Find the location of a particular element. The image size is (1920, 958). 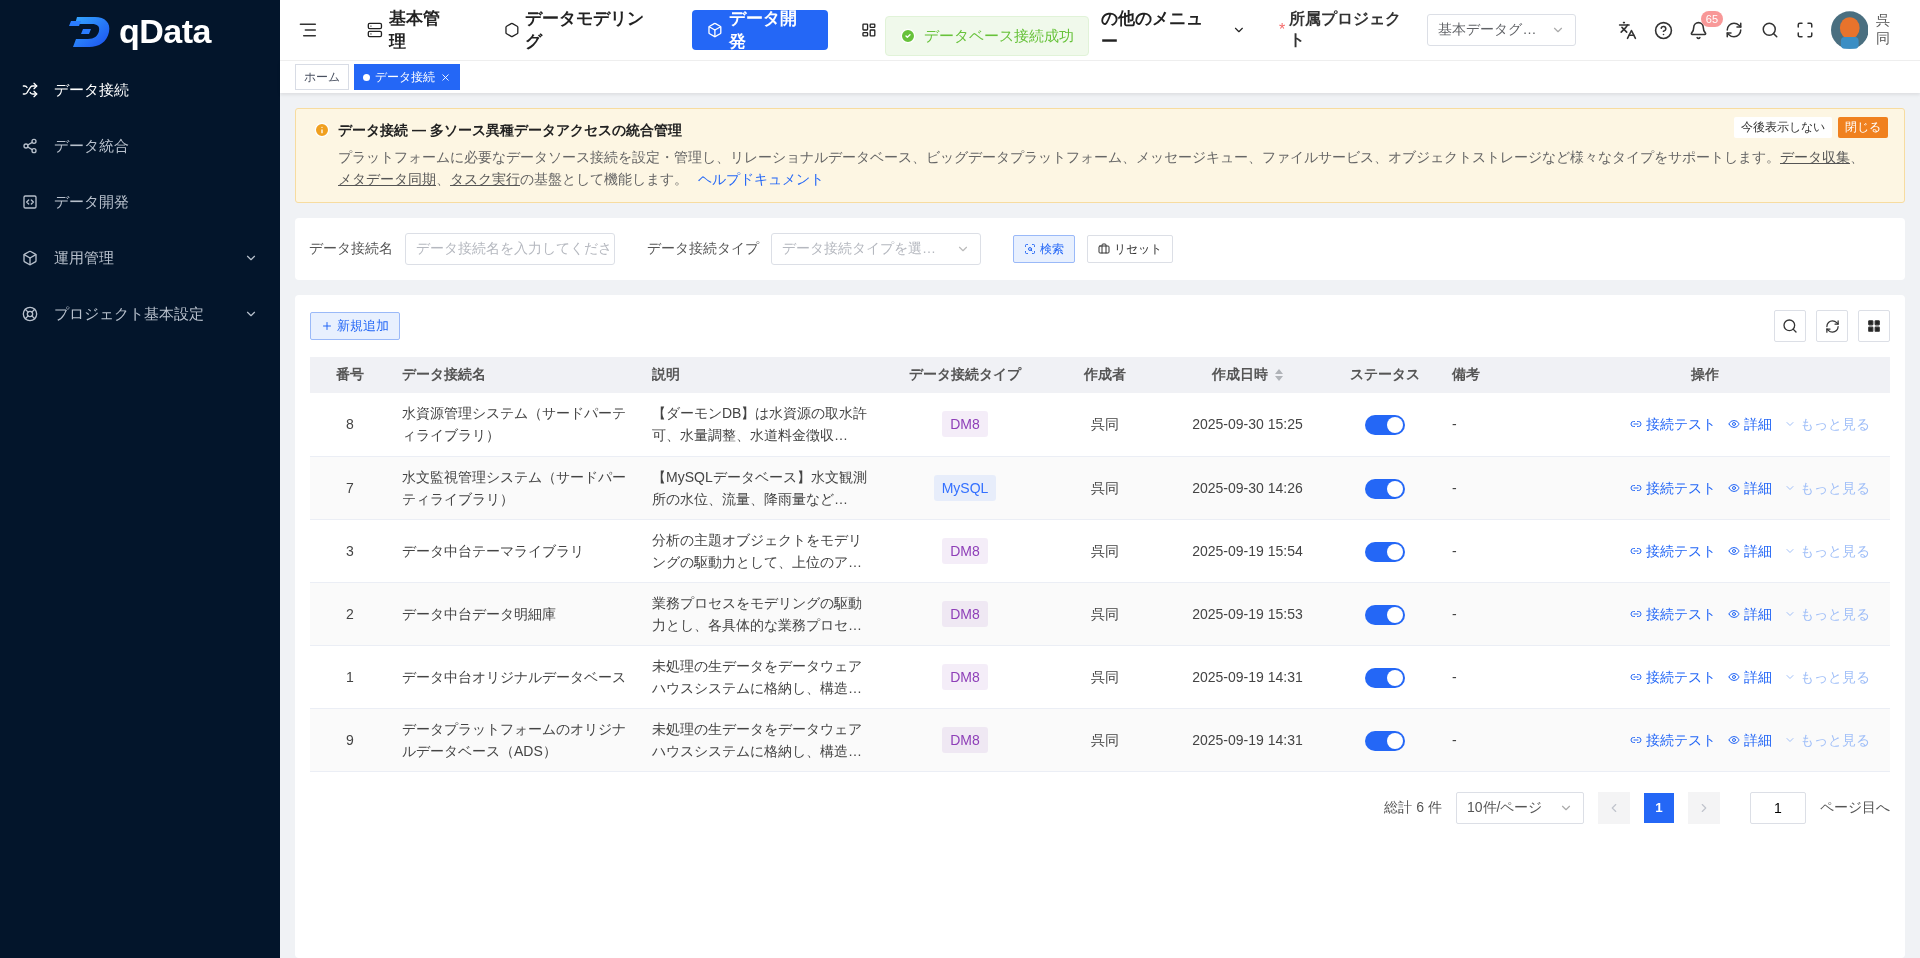

banner-title: データ接続 — 多ソース異種データアクセスの統合管理 is located at coordinates (510, 131).